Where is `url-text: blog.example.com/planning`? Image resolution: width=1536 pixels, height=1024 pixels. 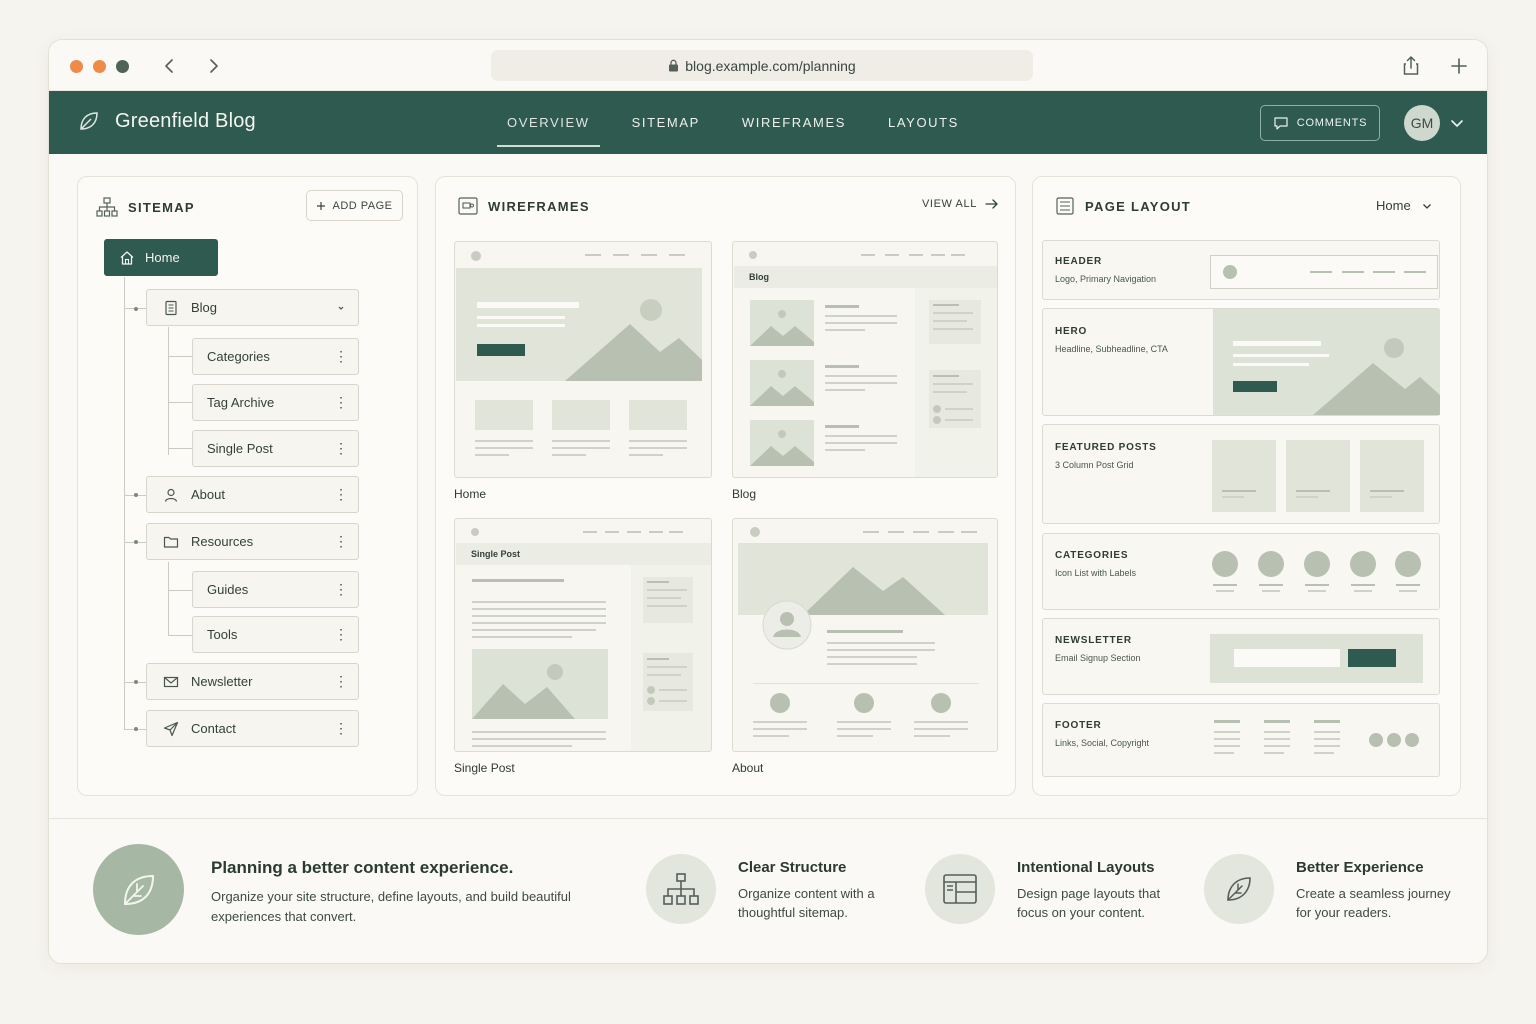
url-text: blog.example.com/planning is located at coordinates (770, 65).